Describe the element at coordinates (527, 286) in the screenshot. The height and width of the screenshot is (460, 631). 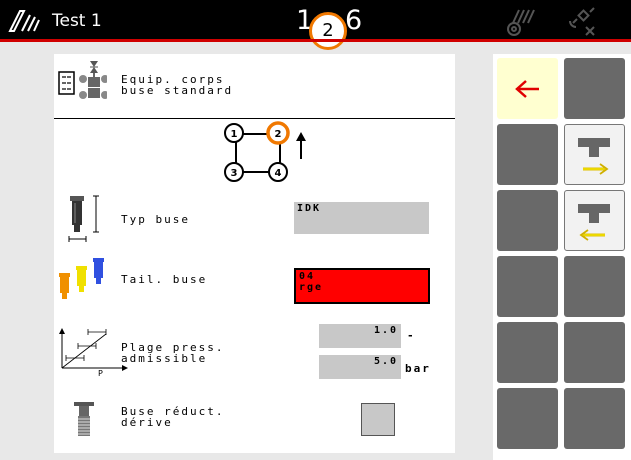
I see `softkey-r4c1` at that location.